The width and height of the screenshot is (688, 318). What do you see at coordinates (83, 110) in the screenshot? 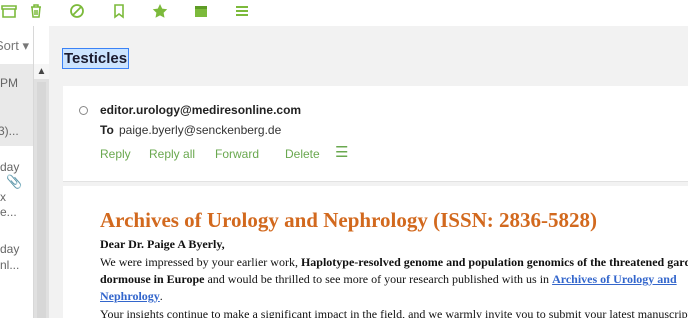
I see `select-radio` at bounding box center [83, 110].